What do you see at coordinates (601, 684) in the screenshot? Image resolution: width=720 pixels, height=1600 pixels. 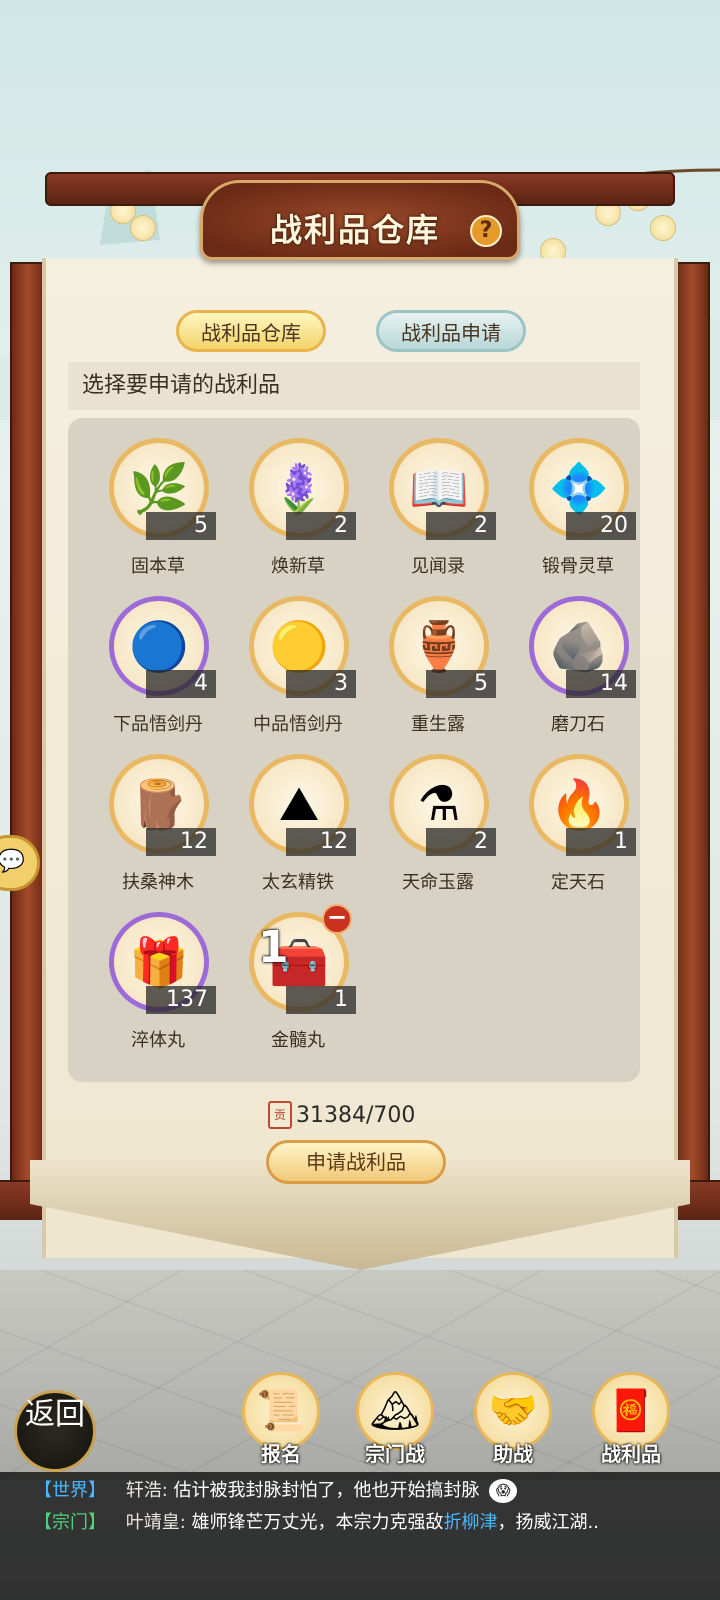 I see `item-count: 14` at bounding box center [601, 684].